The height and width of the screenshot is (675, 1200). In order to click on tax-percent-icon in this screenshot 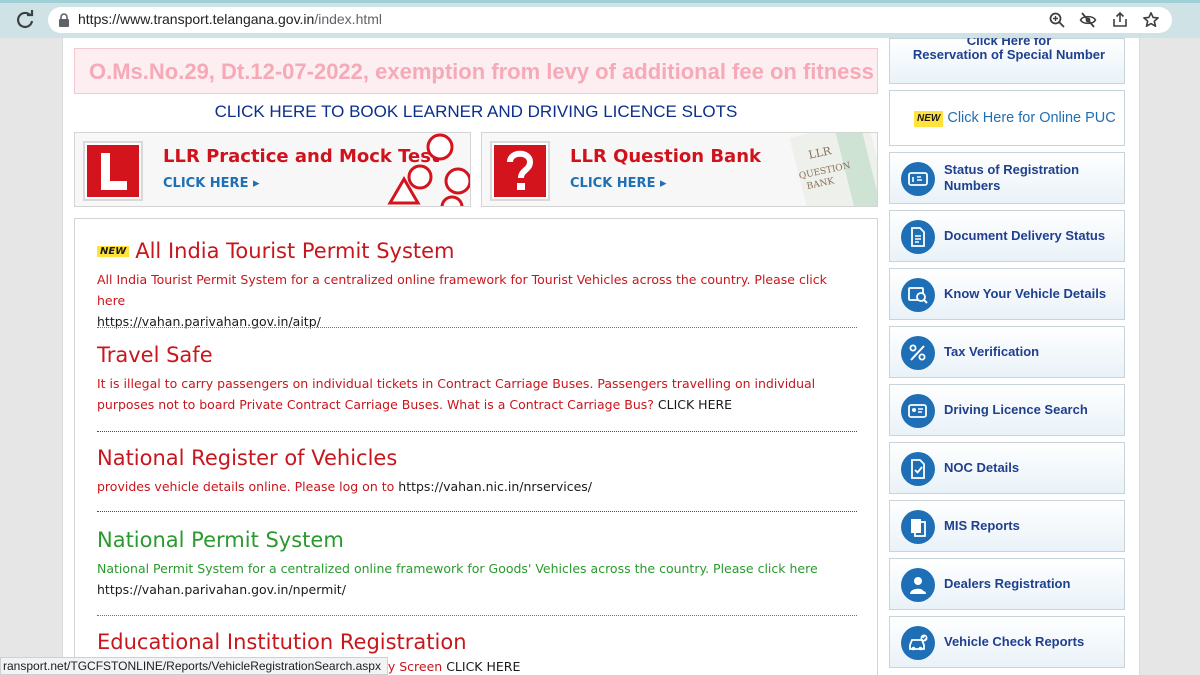, I will do `click(918, 353)`.